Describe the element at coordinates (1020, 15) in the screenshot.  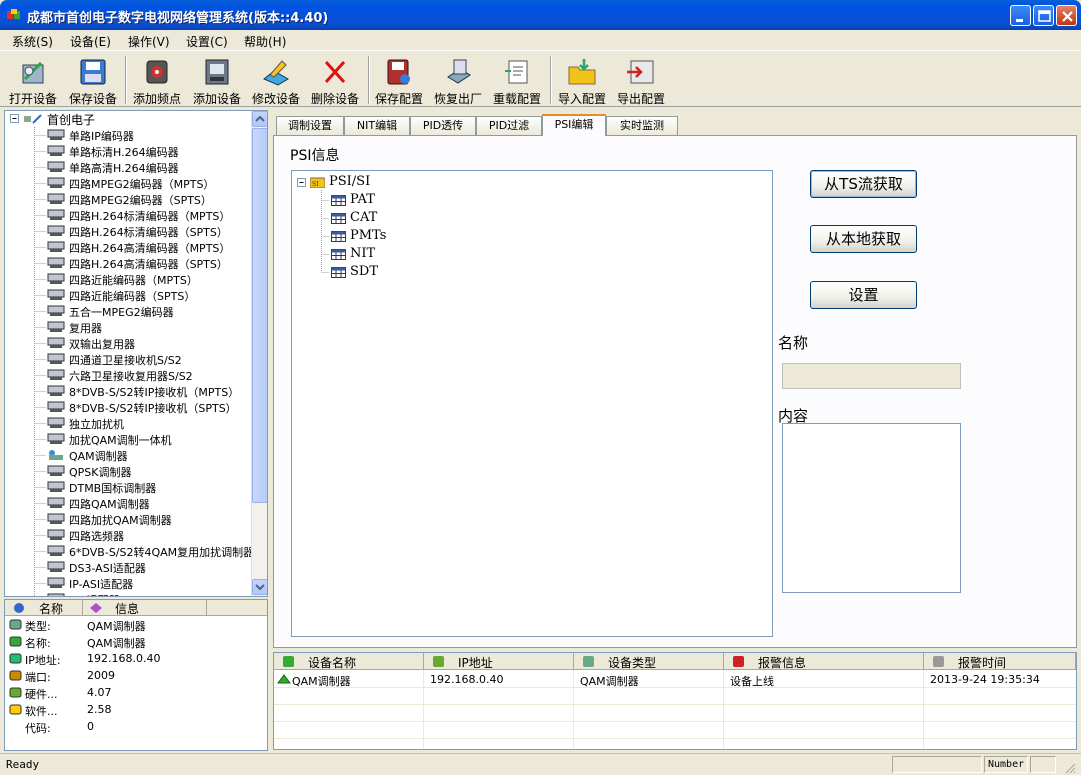
I see `minimize-button` at that location.